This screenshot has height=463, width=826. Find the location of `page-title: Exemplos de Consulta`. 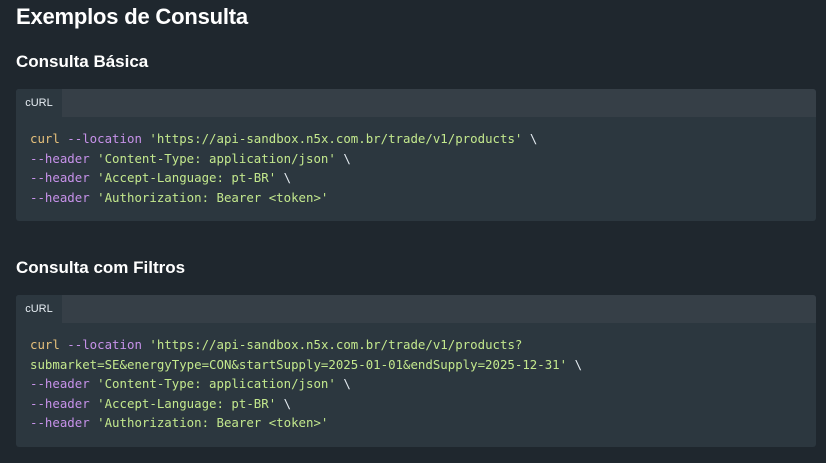

page-title: Exemplos de Consulta is located at coordinates (132, 16).